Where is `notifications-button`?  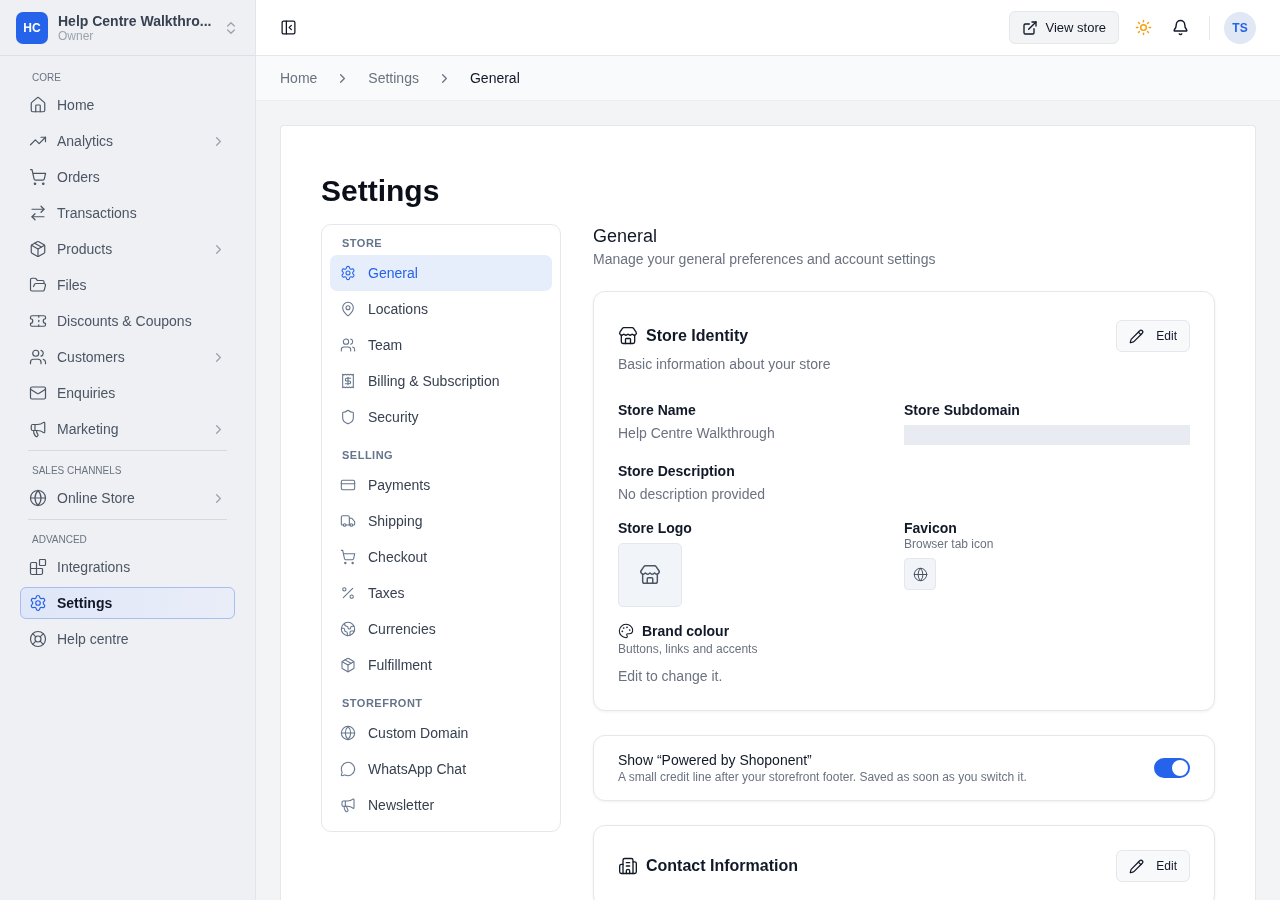
notifications-button is located at coordinates (1180, 27).